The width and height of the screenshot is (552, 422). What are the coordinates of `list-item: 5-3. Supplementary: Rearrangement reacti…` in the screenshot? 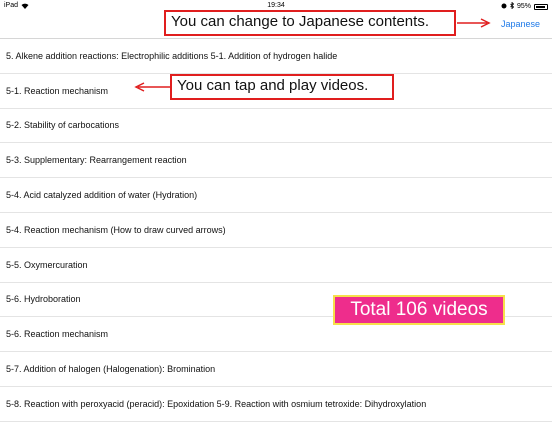 It's located at (276, 161).